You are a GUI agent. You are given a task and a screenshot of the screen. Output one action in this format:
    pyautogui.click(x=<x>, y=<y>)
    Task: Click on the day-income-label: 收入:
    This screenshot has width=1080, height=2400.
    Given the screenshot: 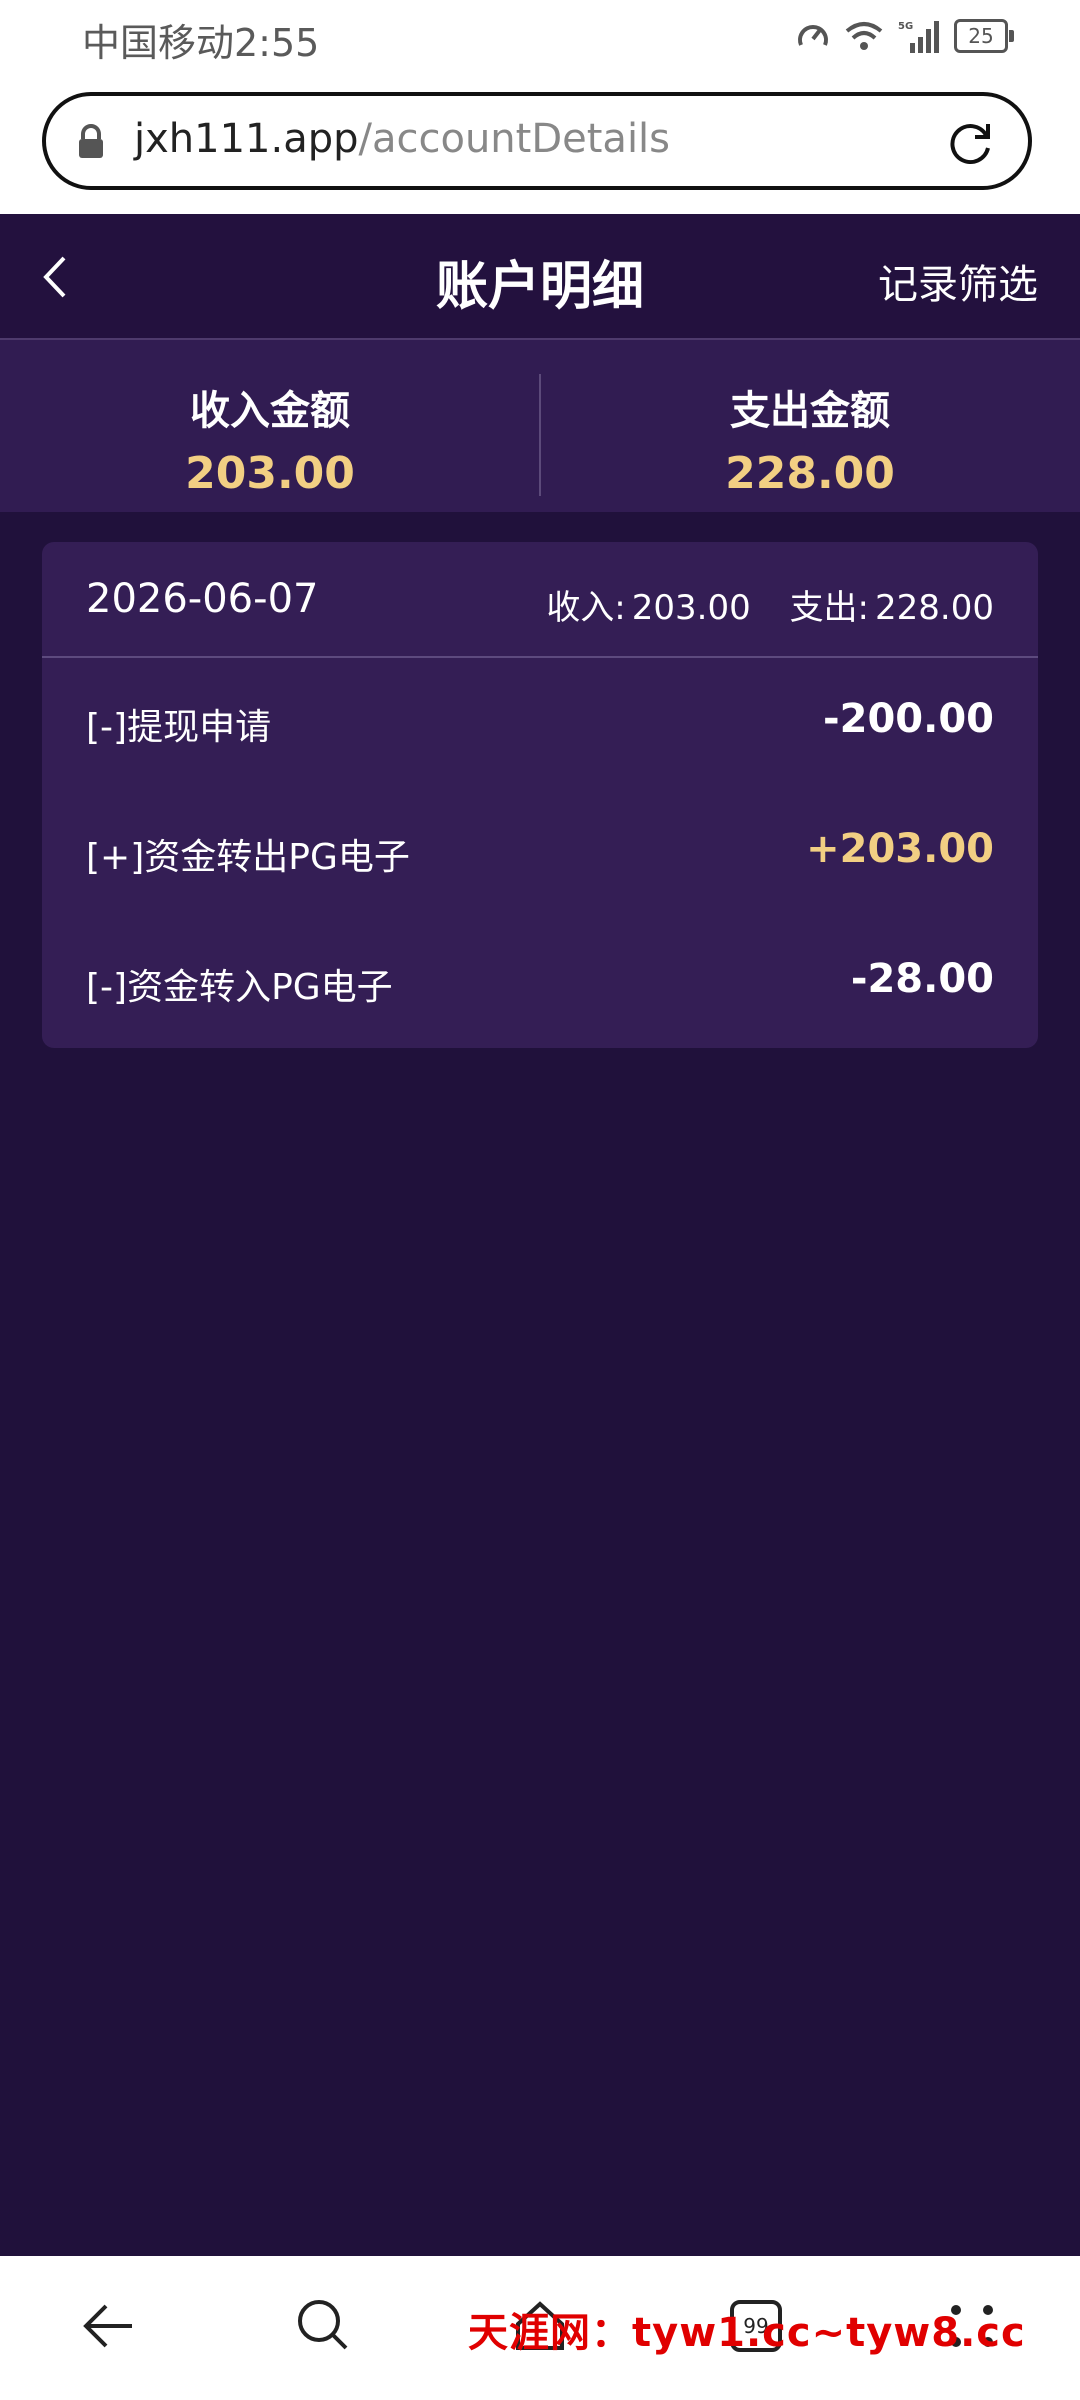 What is the action you would take?
    pyautogui.click(x=586, y=608)
    